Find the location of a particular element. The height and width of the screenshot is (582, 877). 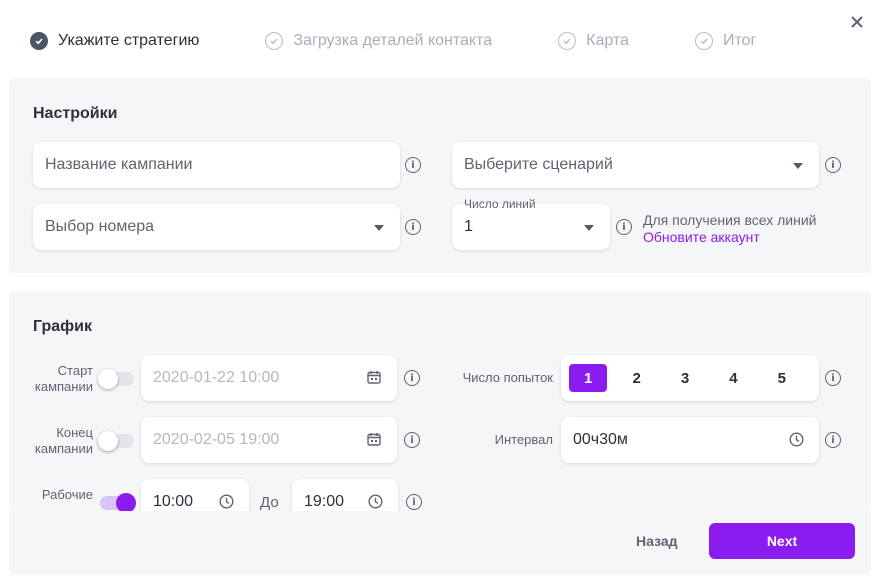

step-label: Карта is located at coordinates (607, 40).